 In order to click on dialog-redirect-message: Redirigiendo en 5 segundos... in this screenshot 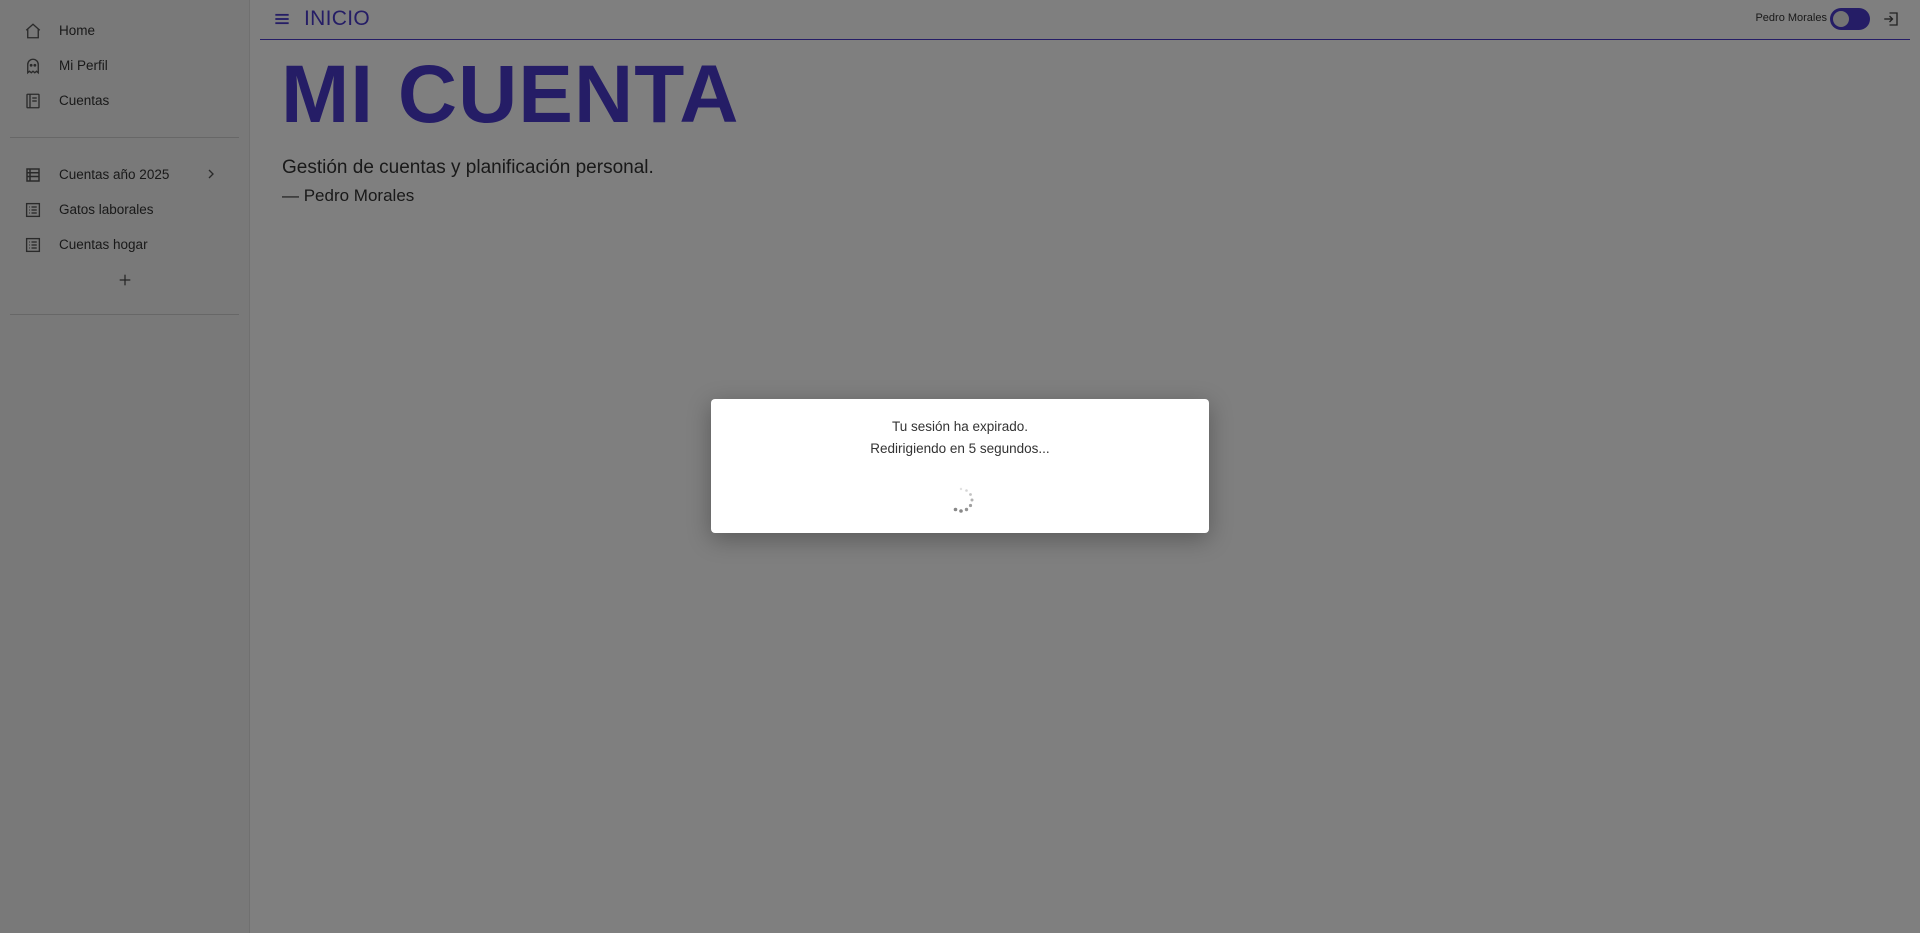, I will do `click(960, 448)`.